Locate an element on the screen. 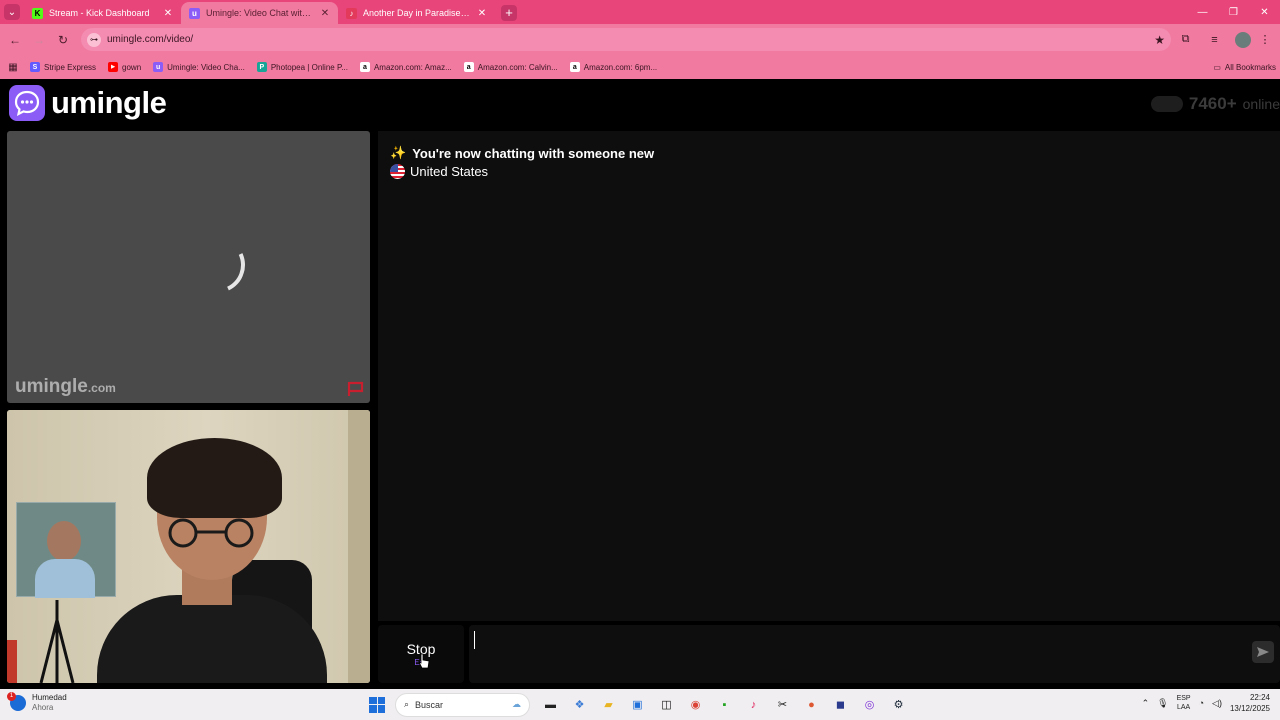 The height and width of the screenshot is (720, 1280). tab-music: ♪ Another Day in Paradise (2016 R ✕ is located at coordinates (416, 13).